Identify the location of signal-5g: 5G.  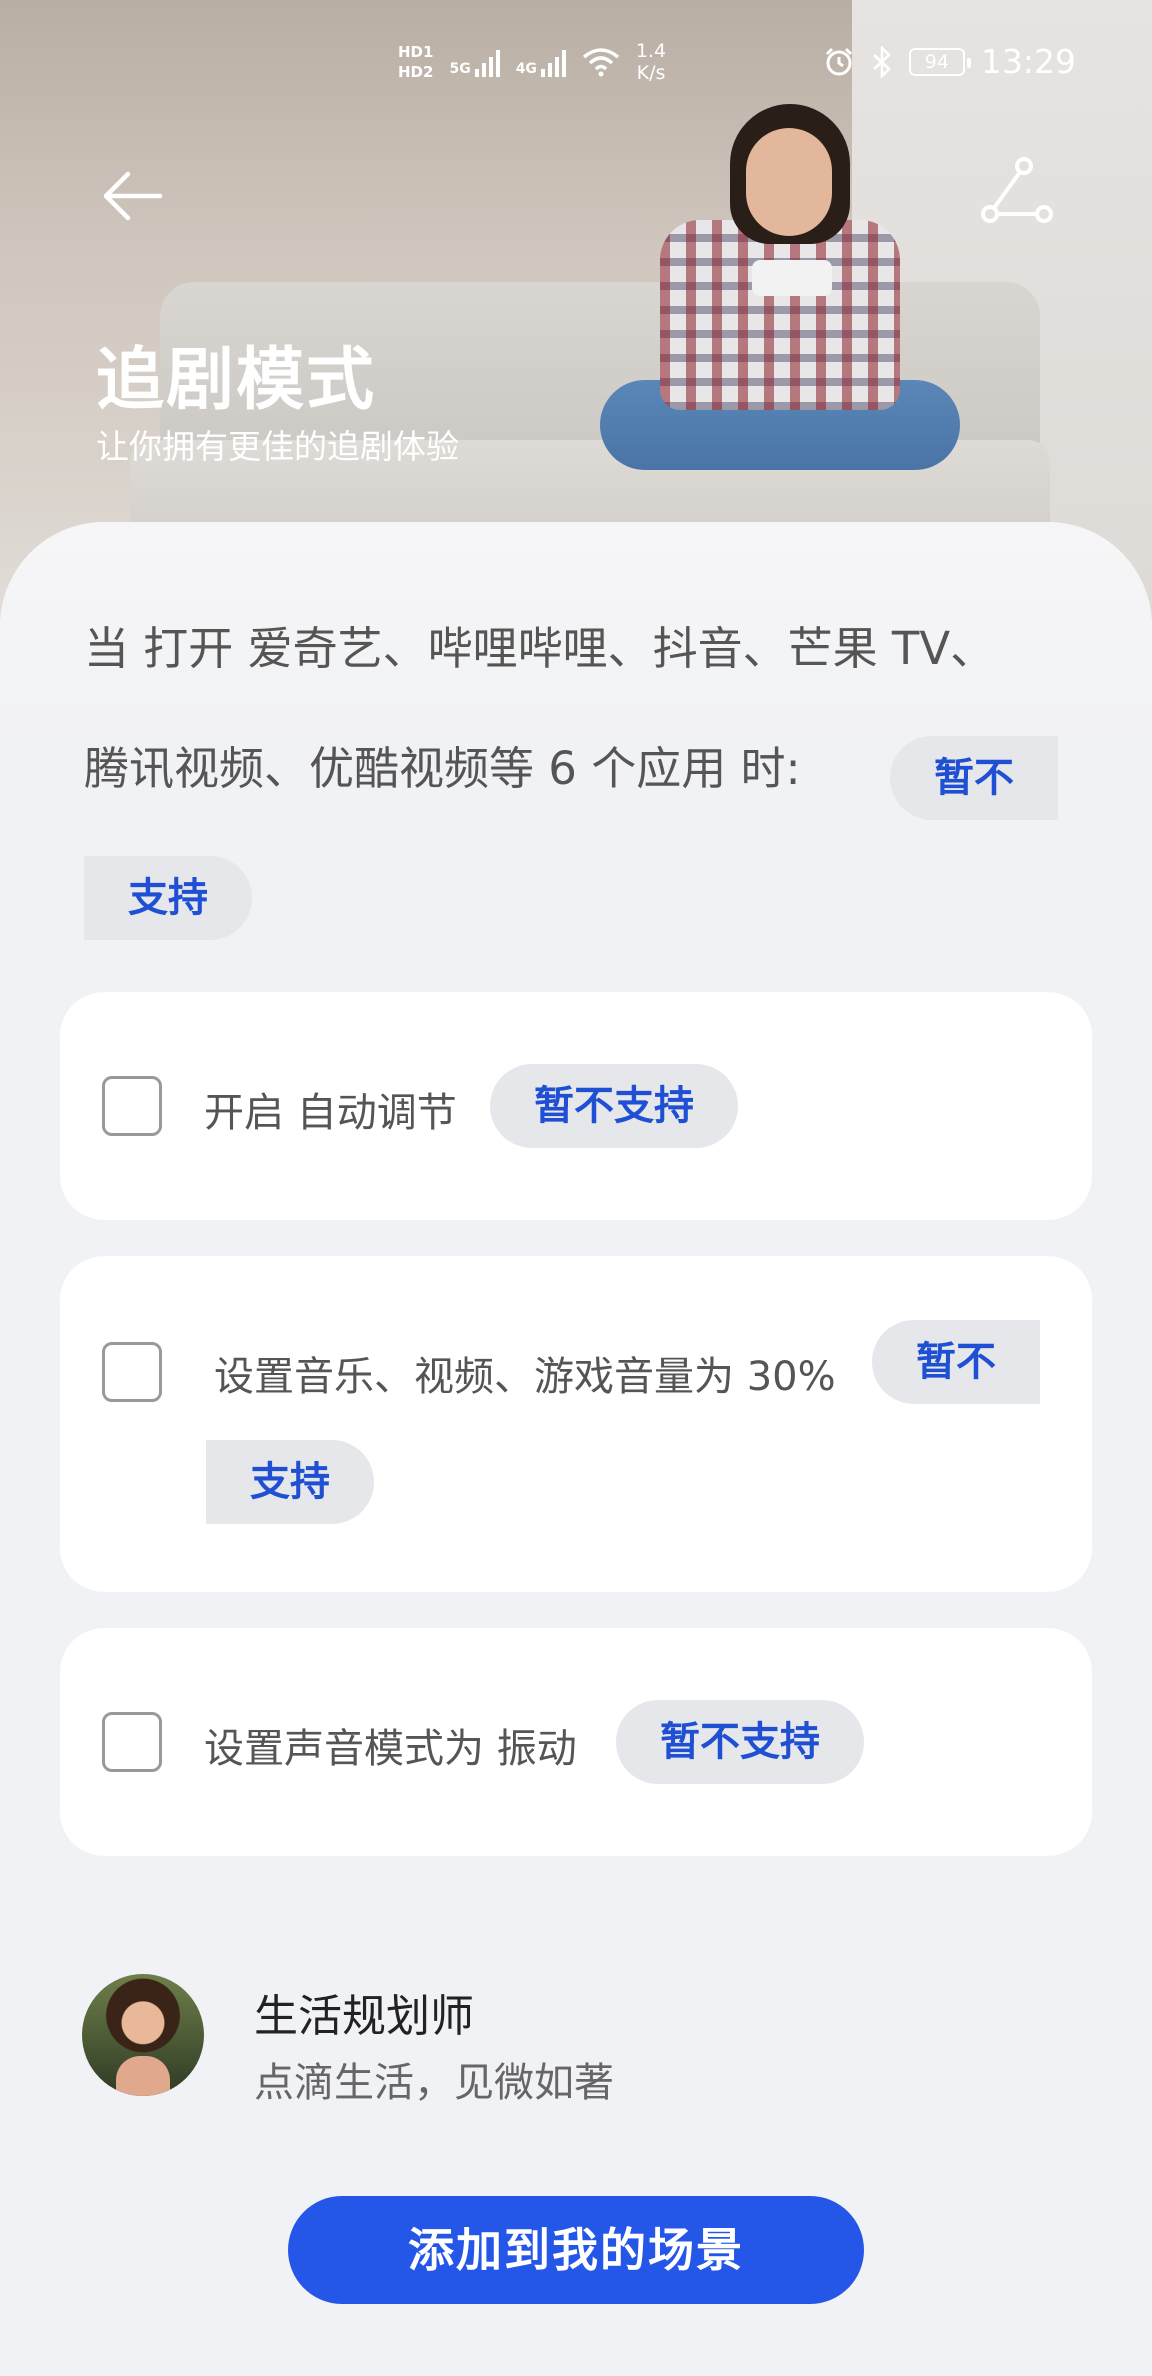
(474, 62).